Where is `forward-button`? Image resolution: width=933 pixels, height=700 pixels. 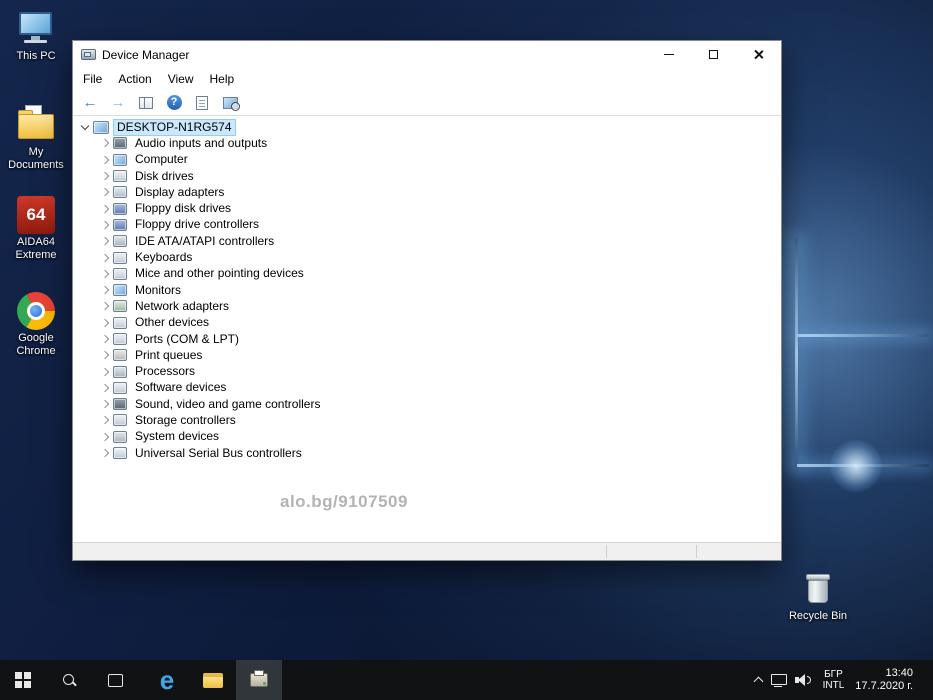 forward-button is located at coordinates (118, 103).